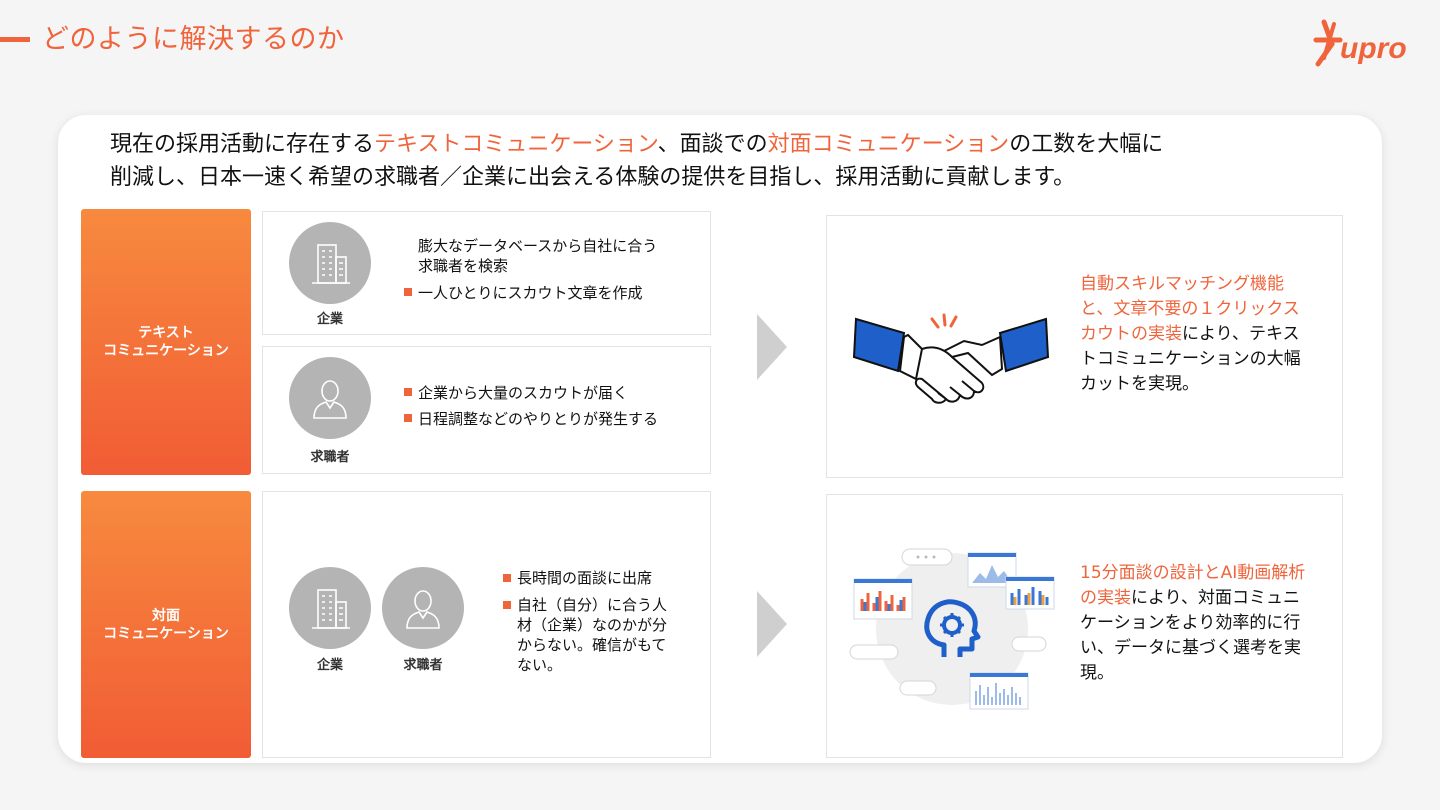 The height and width of the screenshot is (810, 1440). What do you see at coordinates (166, 342) in the screenshot?
I see `text-communication-label: テキスト コミュニケーション` at bounding box center [166, 342].